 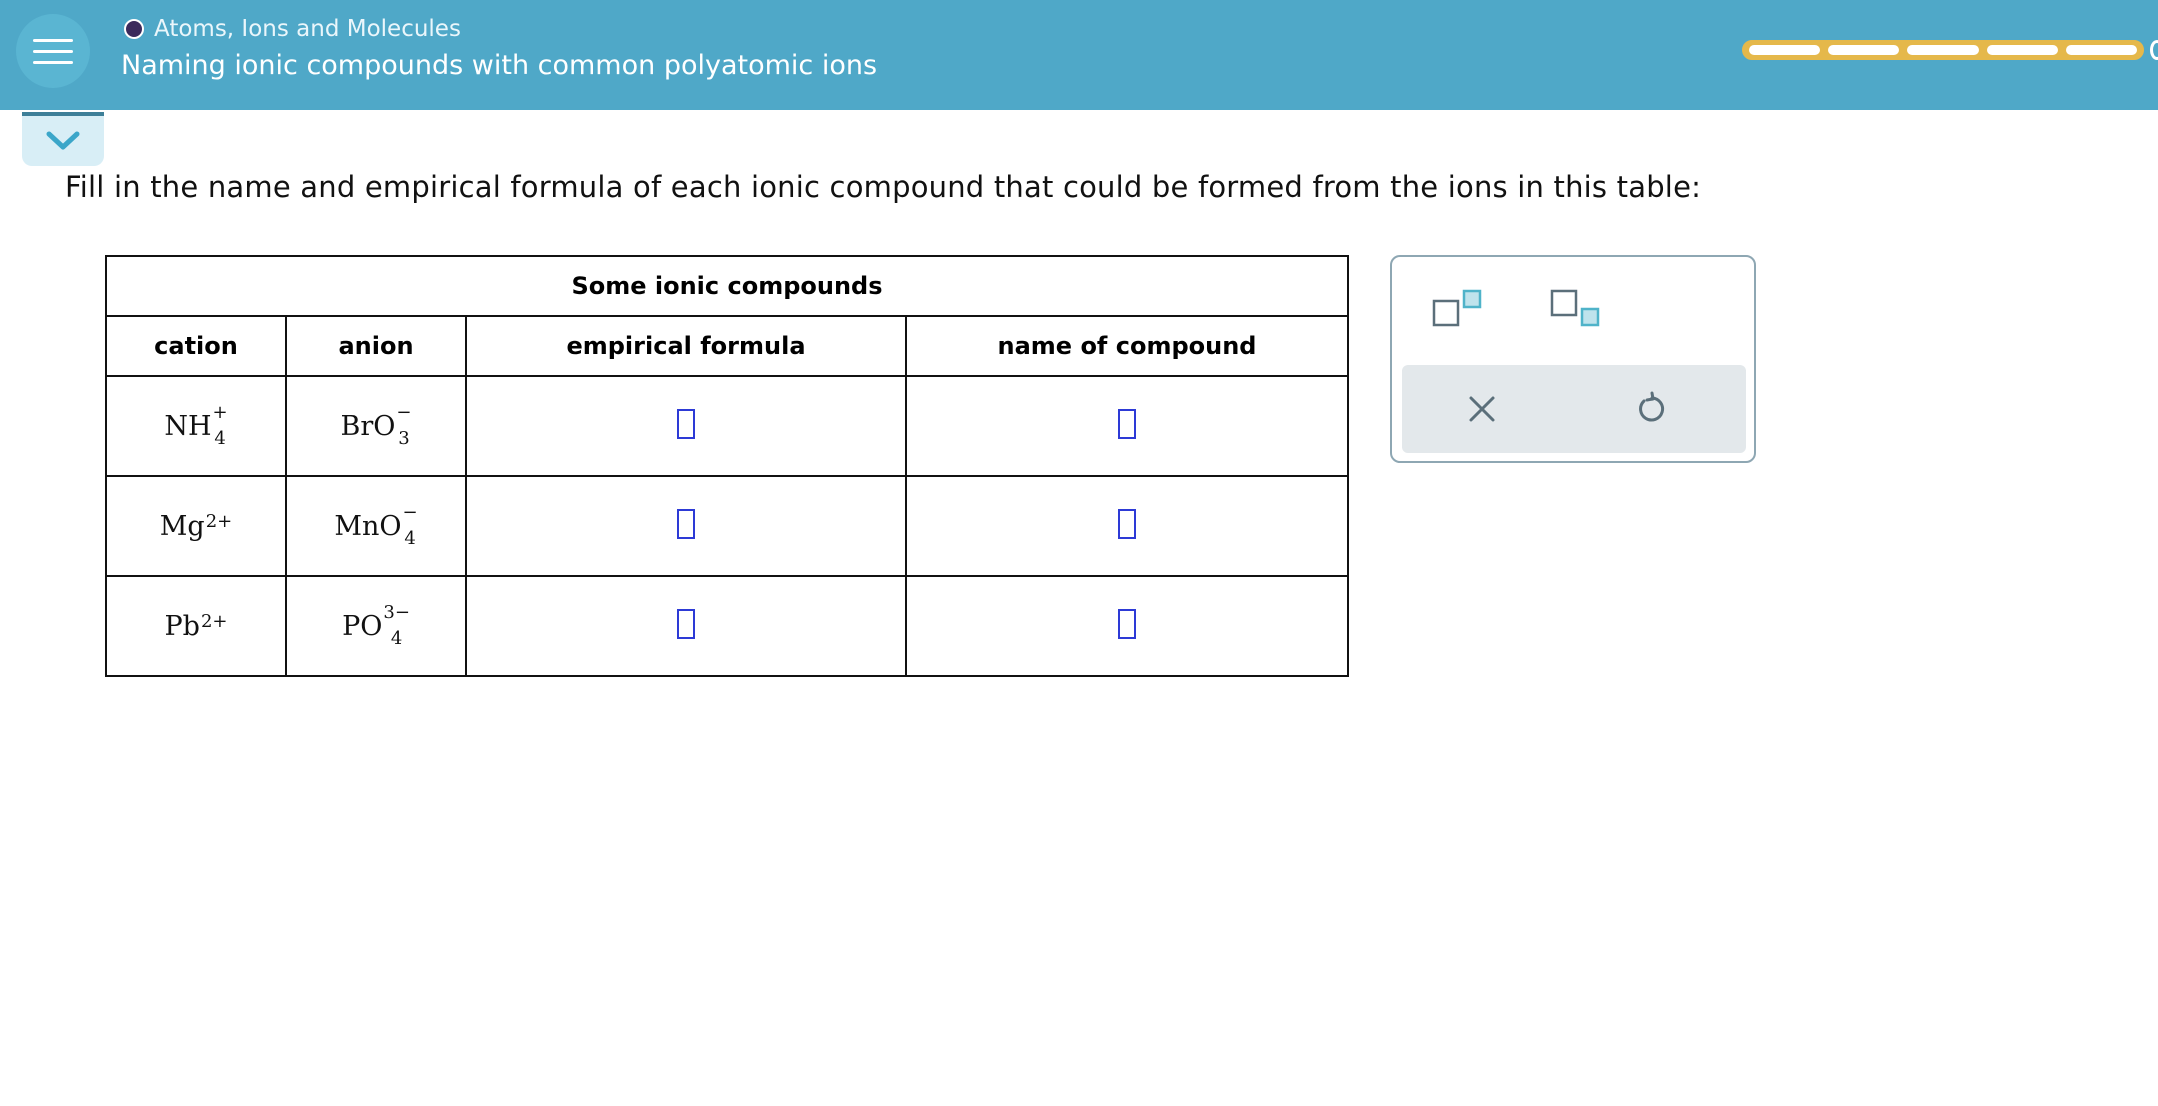 I want to click on ion-subscript: 3, so click(x=404, y=438).